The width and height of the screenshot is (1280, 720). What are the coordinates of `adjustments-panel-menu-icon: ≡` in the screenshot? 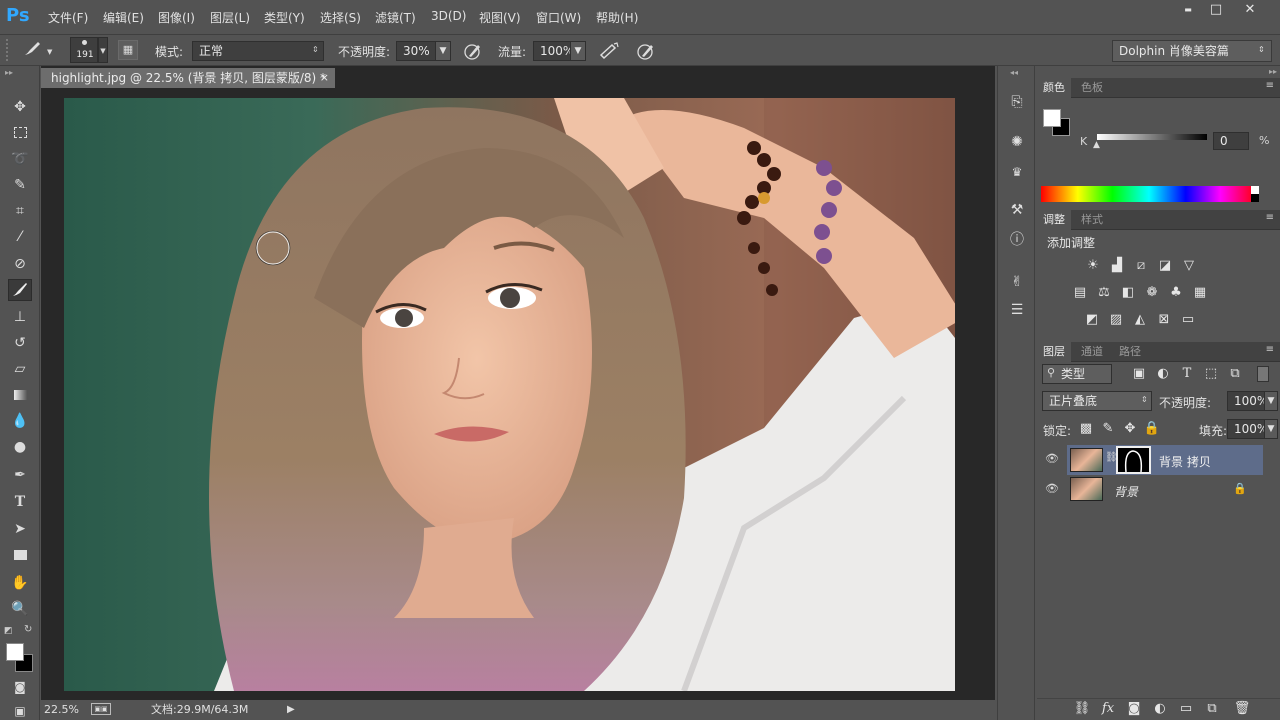 It's located at (1270, 217).